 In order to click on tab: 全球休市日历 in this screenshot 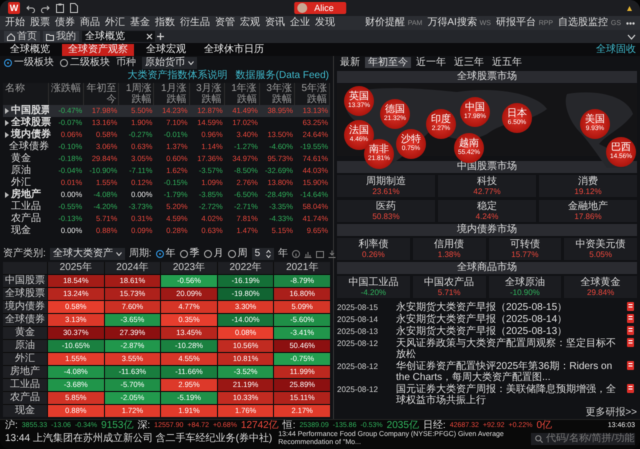, I will do `click(234, 50)`.